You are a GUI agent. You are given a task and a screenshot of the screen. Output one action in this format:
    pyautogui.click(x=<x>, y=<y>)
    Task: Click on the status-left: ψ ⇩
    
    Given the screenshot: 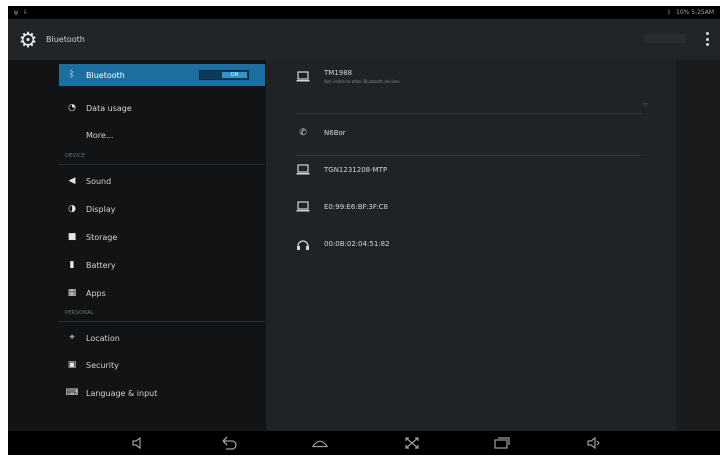 What is the action you would take?
    pyautogui.click(x=21, y=12)
    